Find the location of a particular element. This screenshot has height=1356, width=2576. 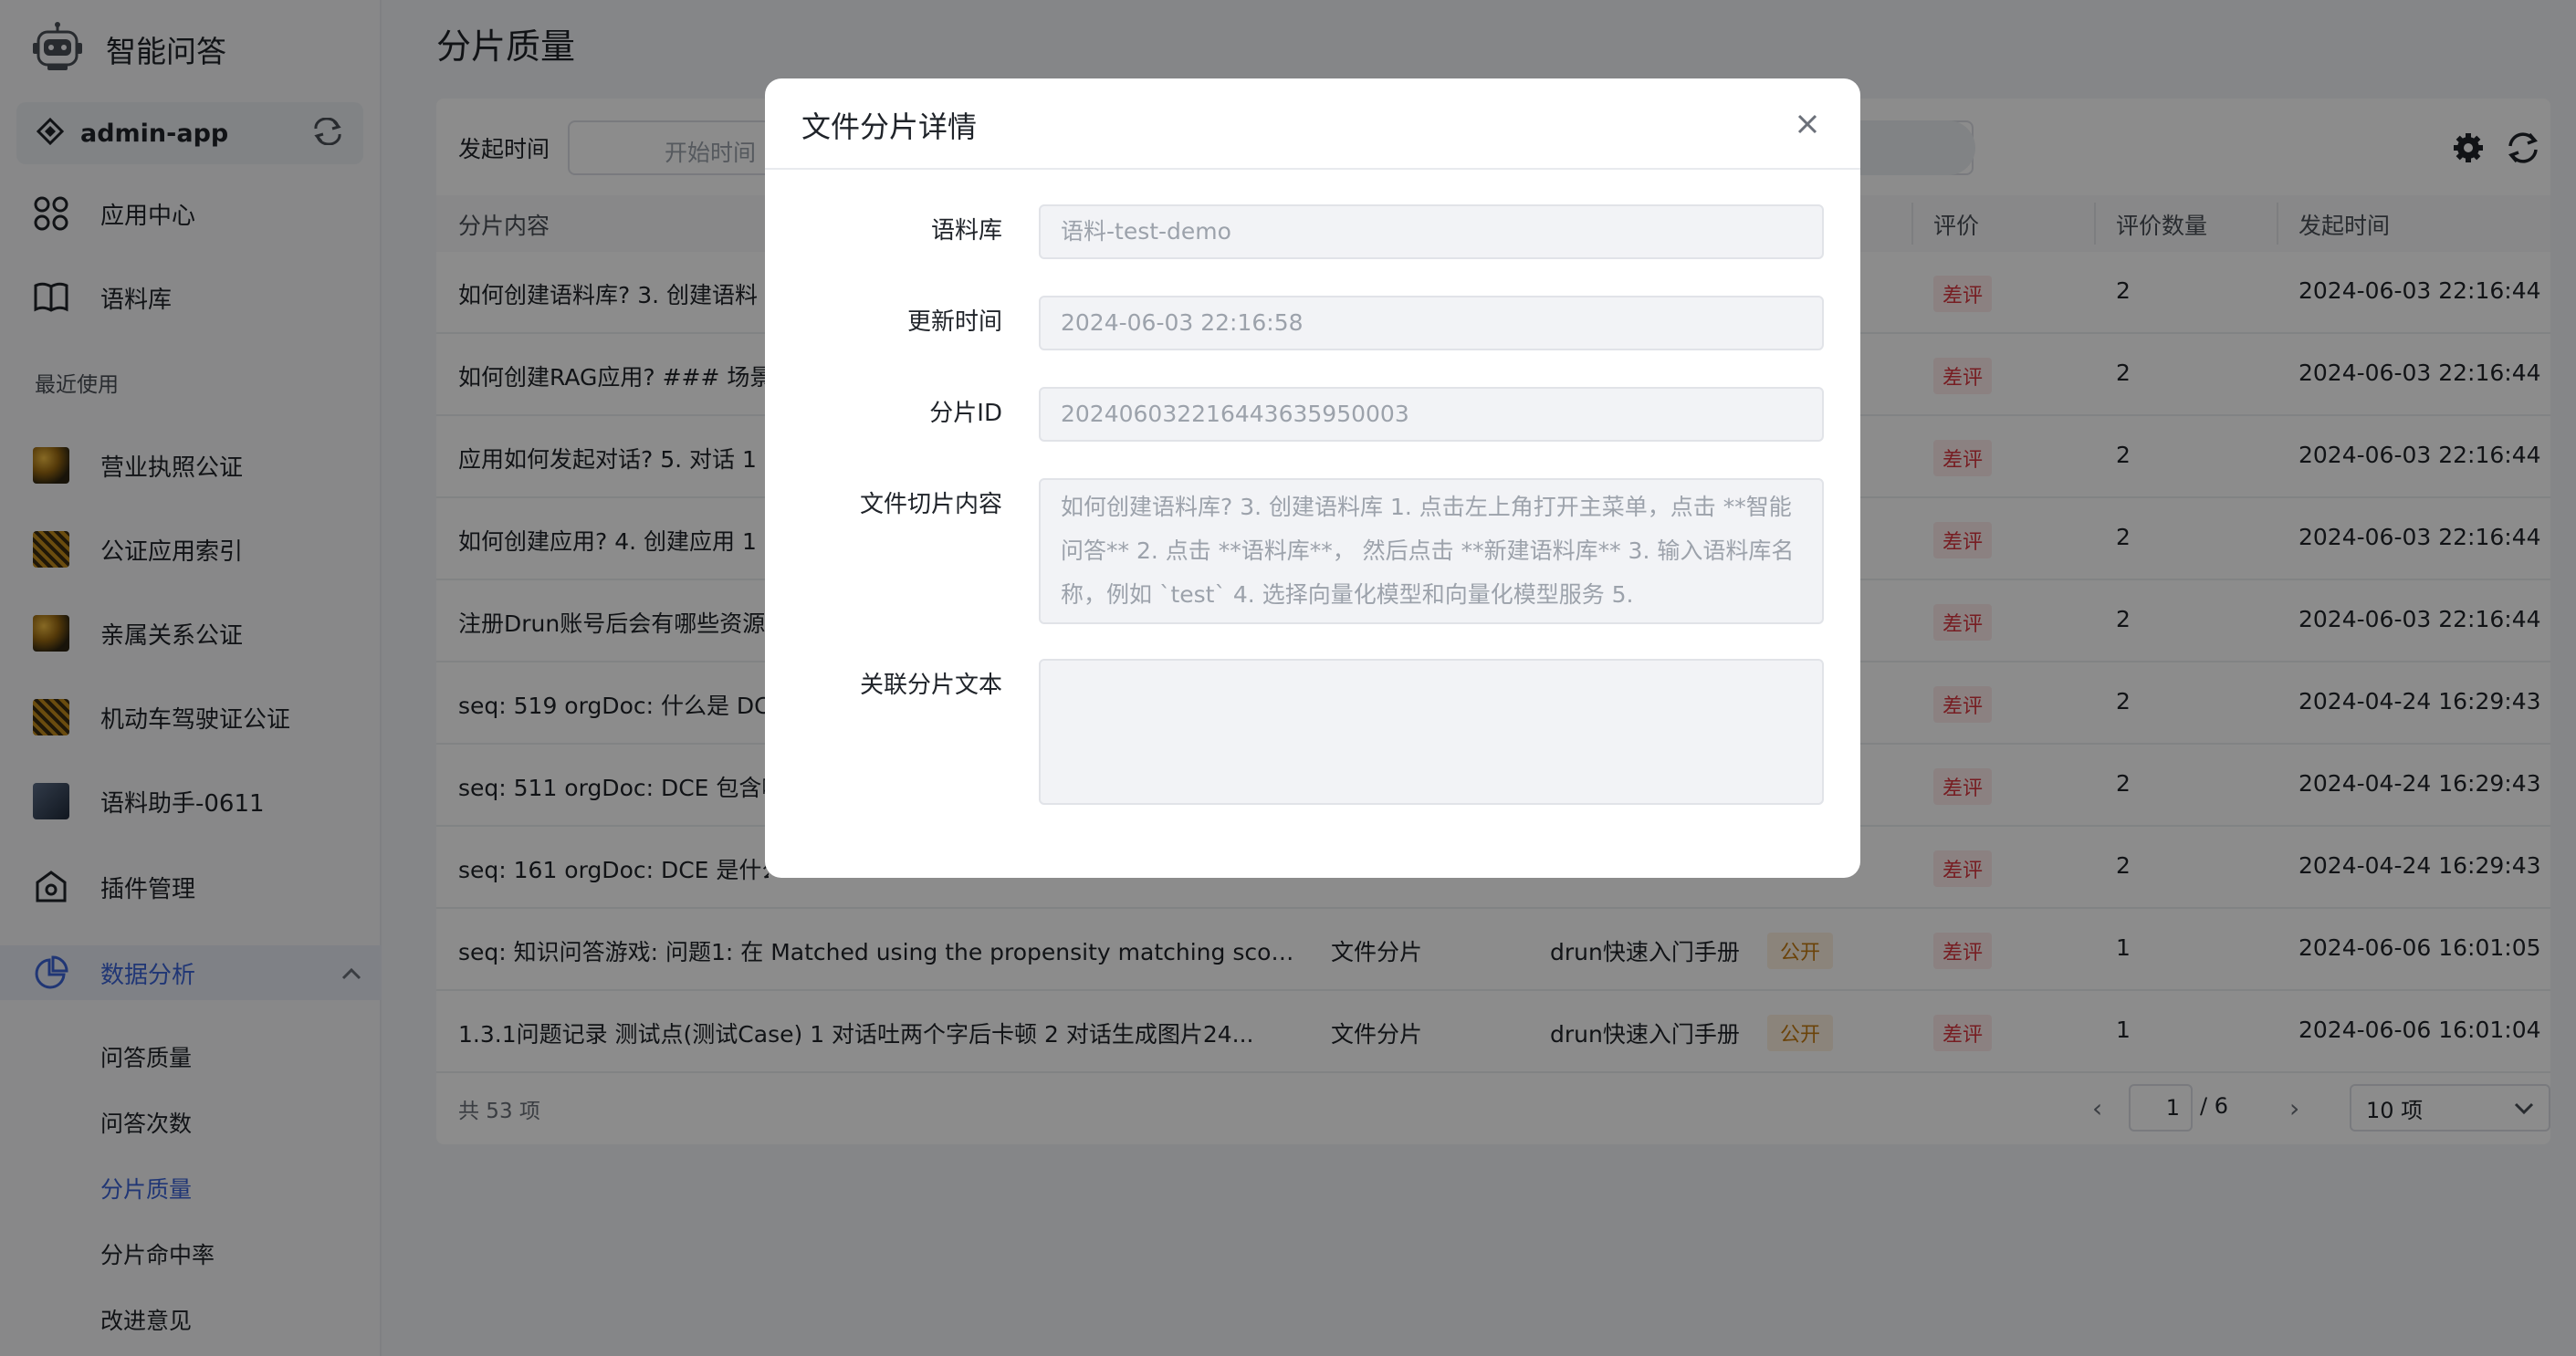

modal-title: 文件分片详情 is located at coordinates (889, 127).